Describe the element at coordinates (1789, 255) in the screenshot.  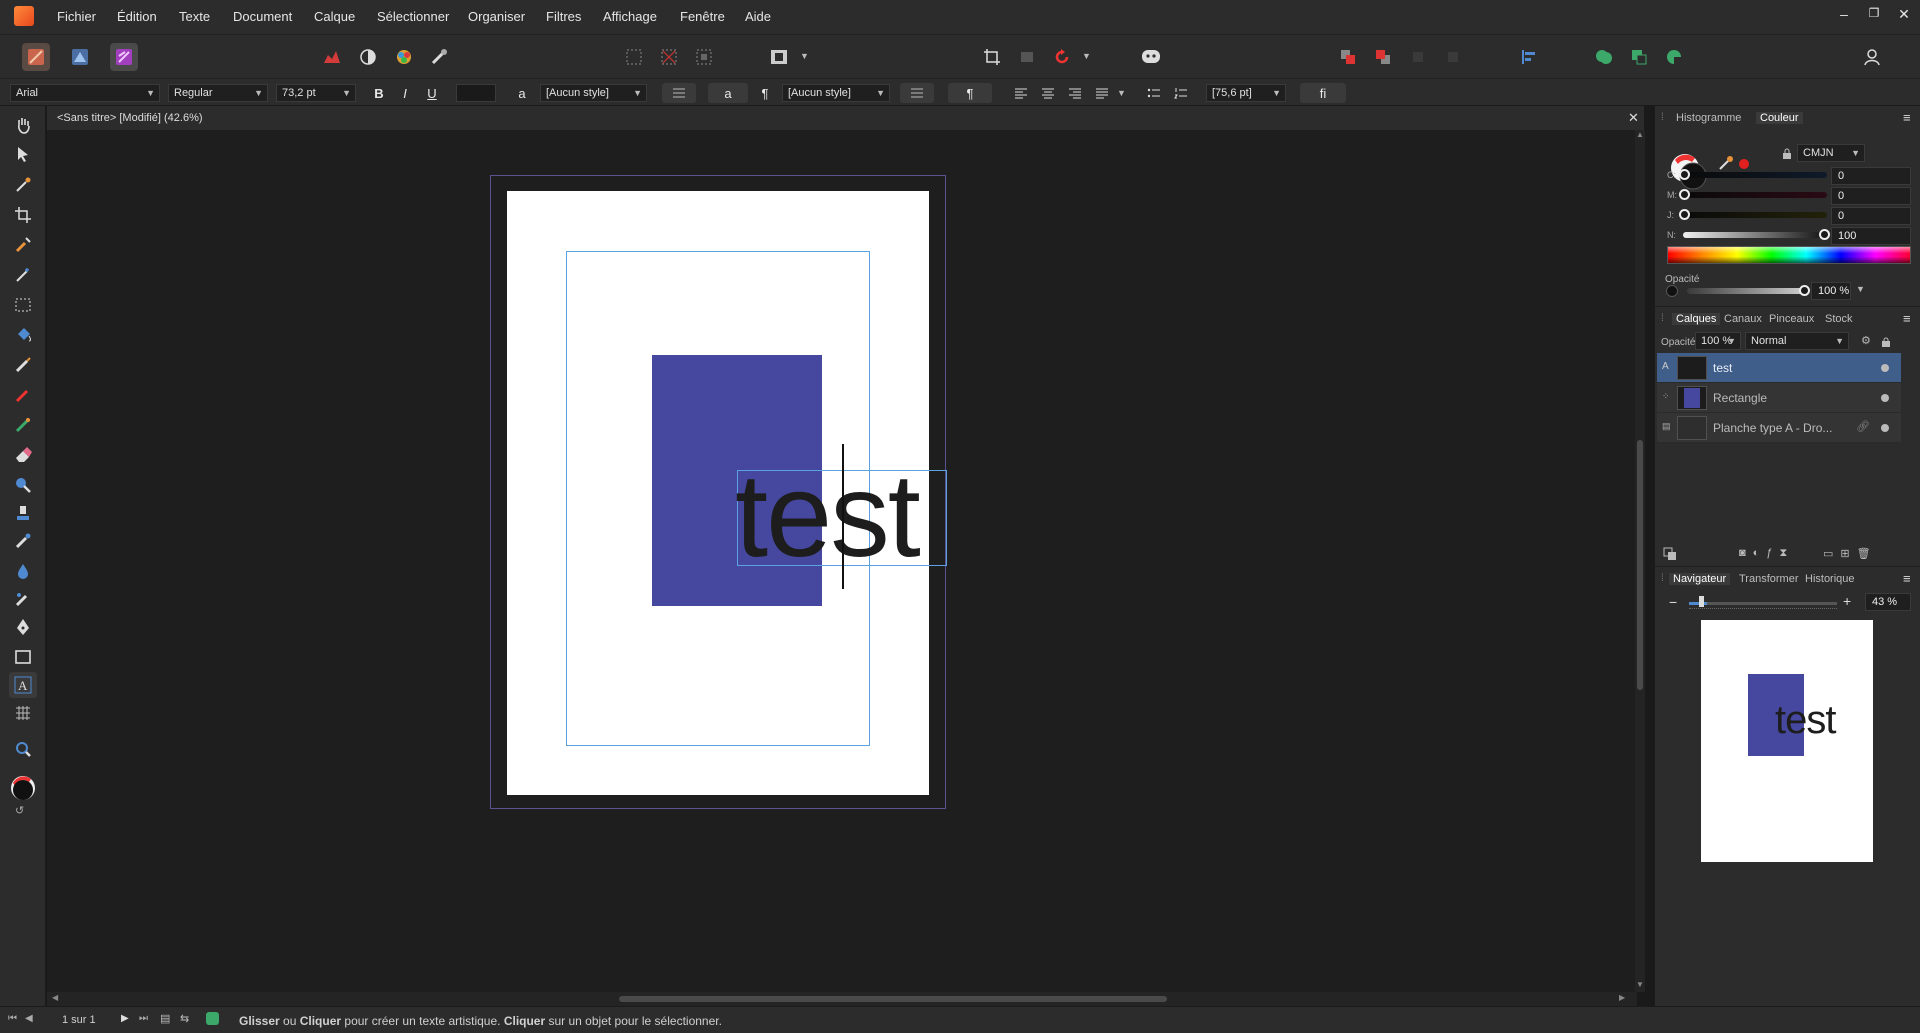
I see `color-spectrum` at that location.